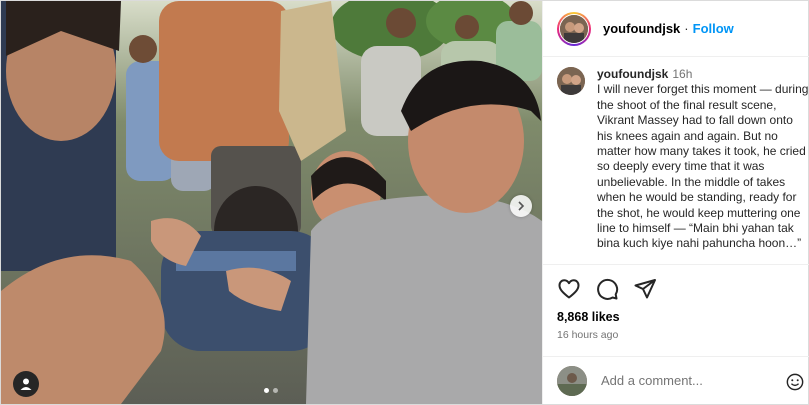 The width and height of the screenshot is (809, 405). I want to click on comment-input, so click(691, 380).